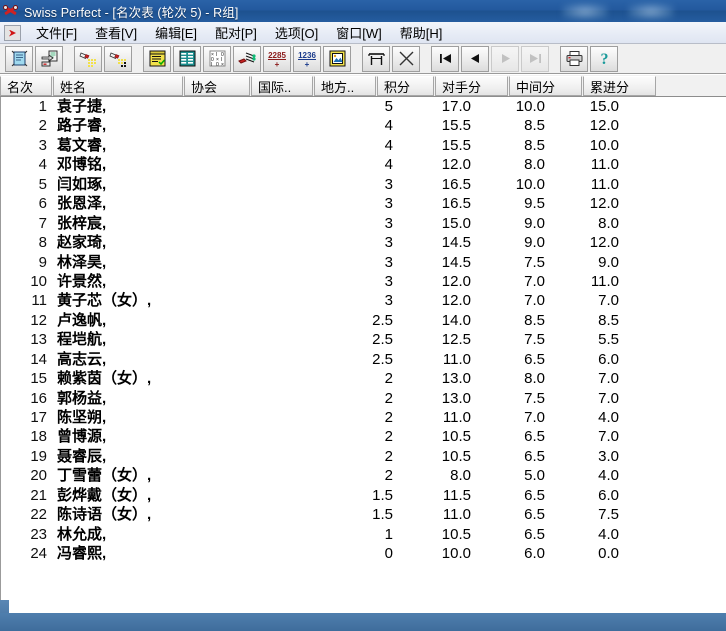  I want to click on table-row: 12 卢逸帆, 2.5 14.0 8.5 8.5, so click(363, 320).